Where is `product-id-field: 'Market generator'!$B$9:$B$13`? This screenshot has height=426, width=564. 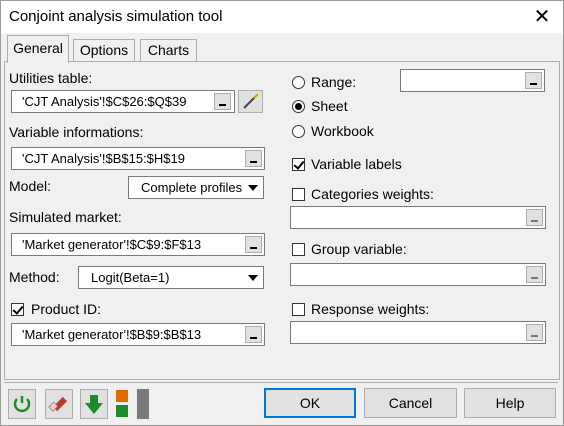 product-id-field: 'Market generator'!$B$9:$B$13 is located at coordinates (138, 334).